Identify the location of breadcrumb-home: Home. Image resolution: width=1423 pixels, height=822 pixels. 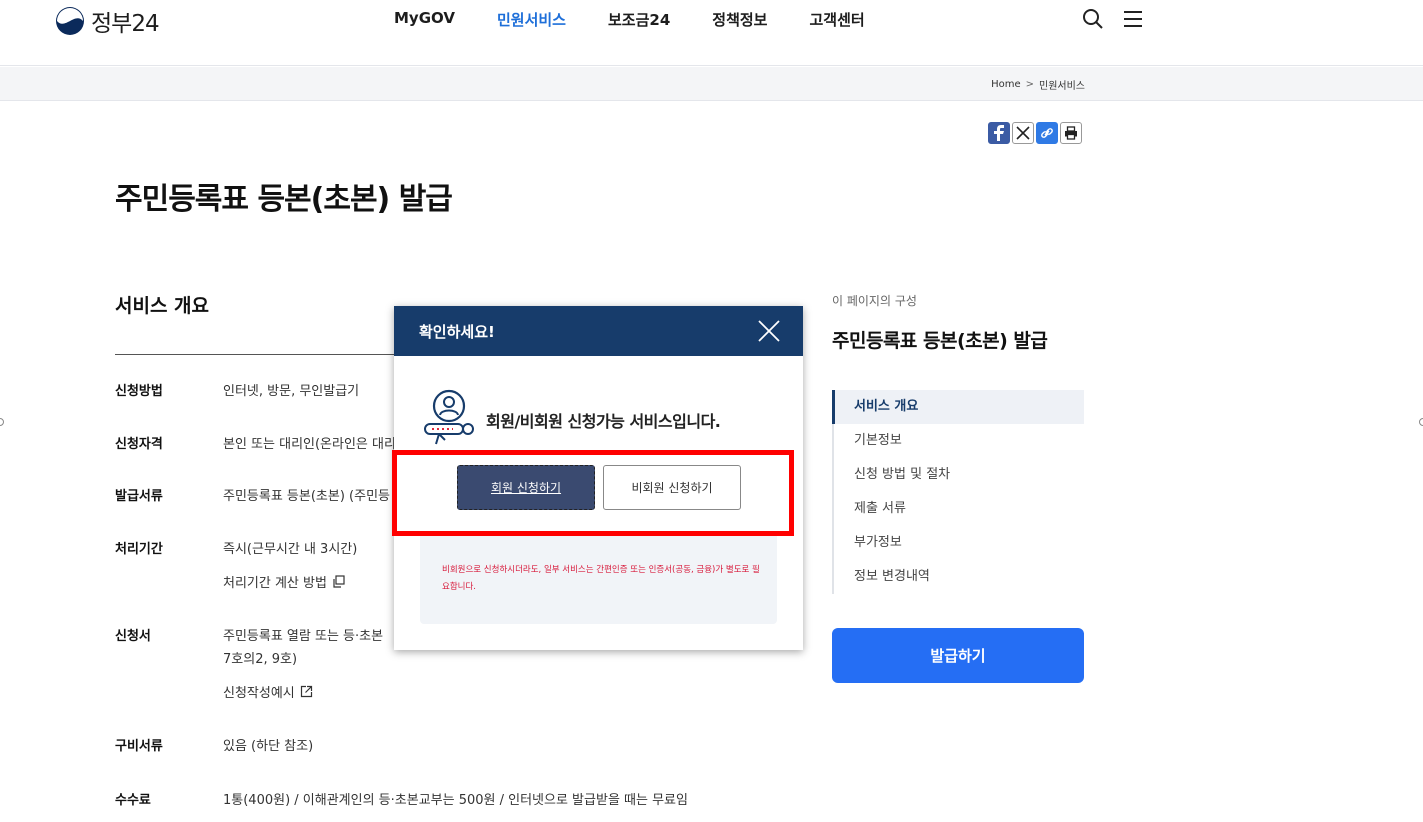
(1006, 84).